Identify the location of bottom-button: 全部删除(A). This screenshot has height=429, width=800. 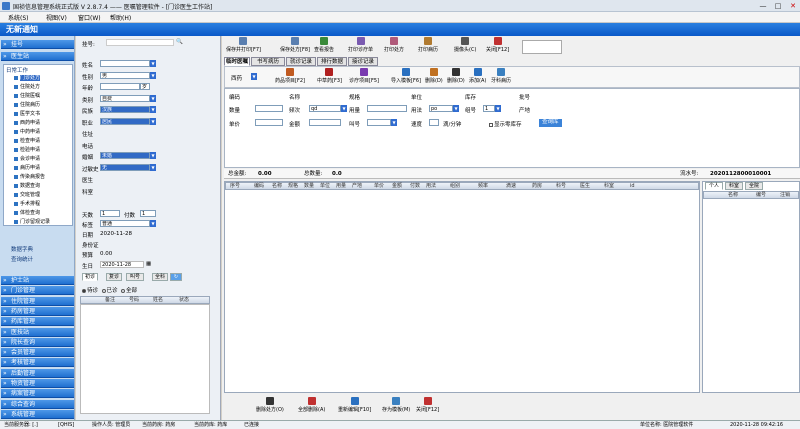
(311, 406).